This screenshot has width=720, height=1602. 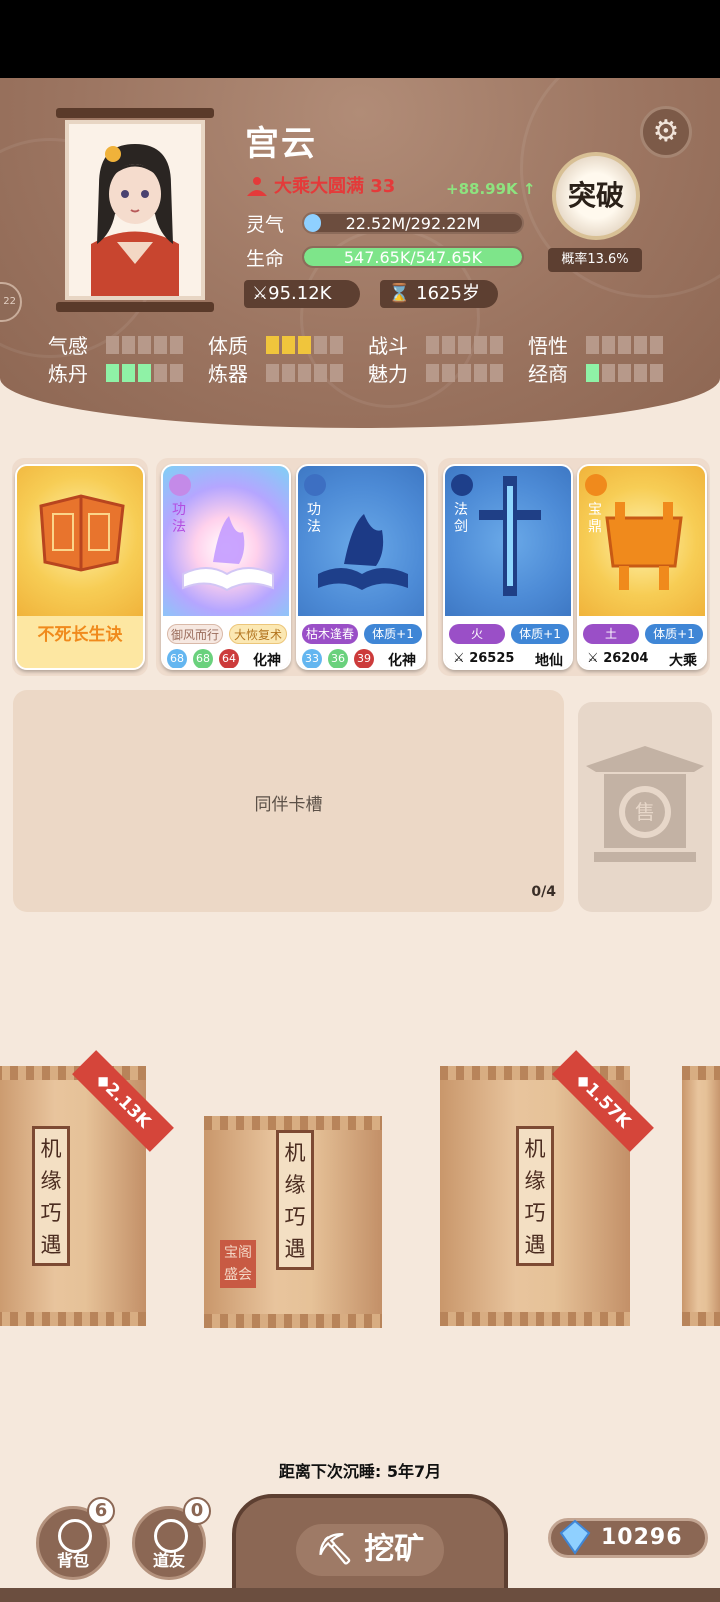 What do you see at coordinates (393, 634) in the screenshot?
I see `skill-chip-2: 体质+1` at bounding box center [393, 634].